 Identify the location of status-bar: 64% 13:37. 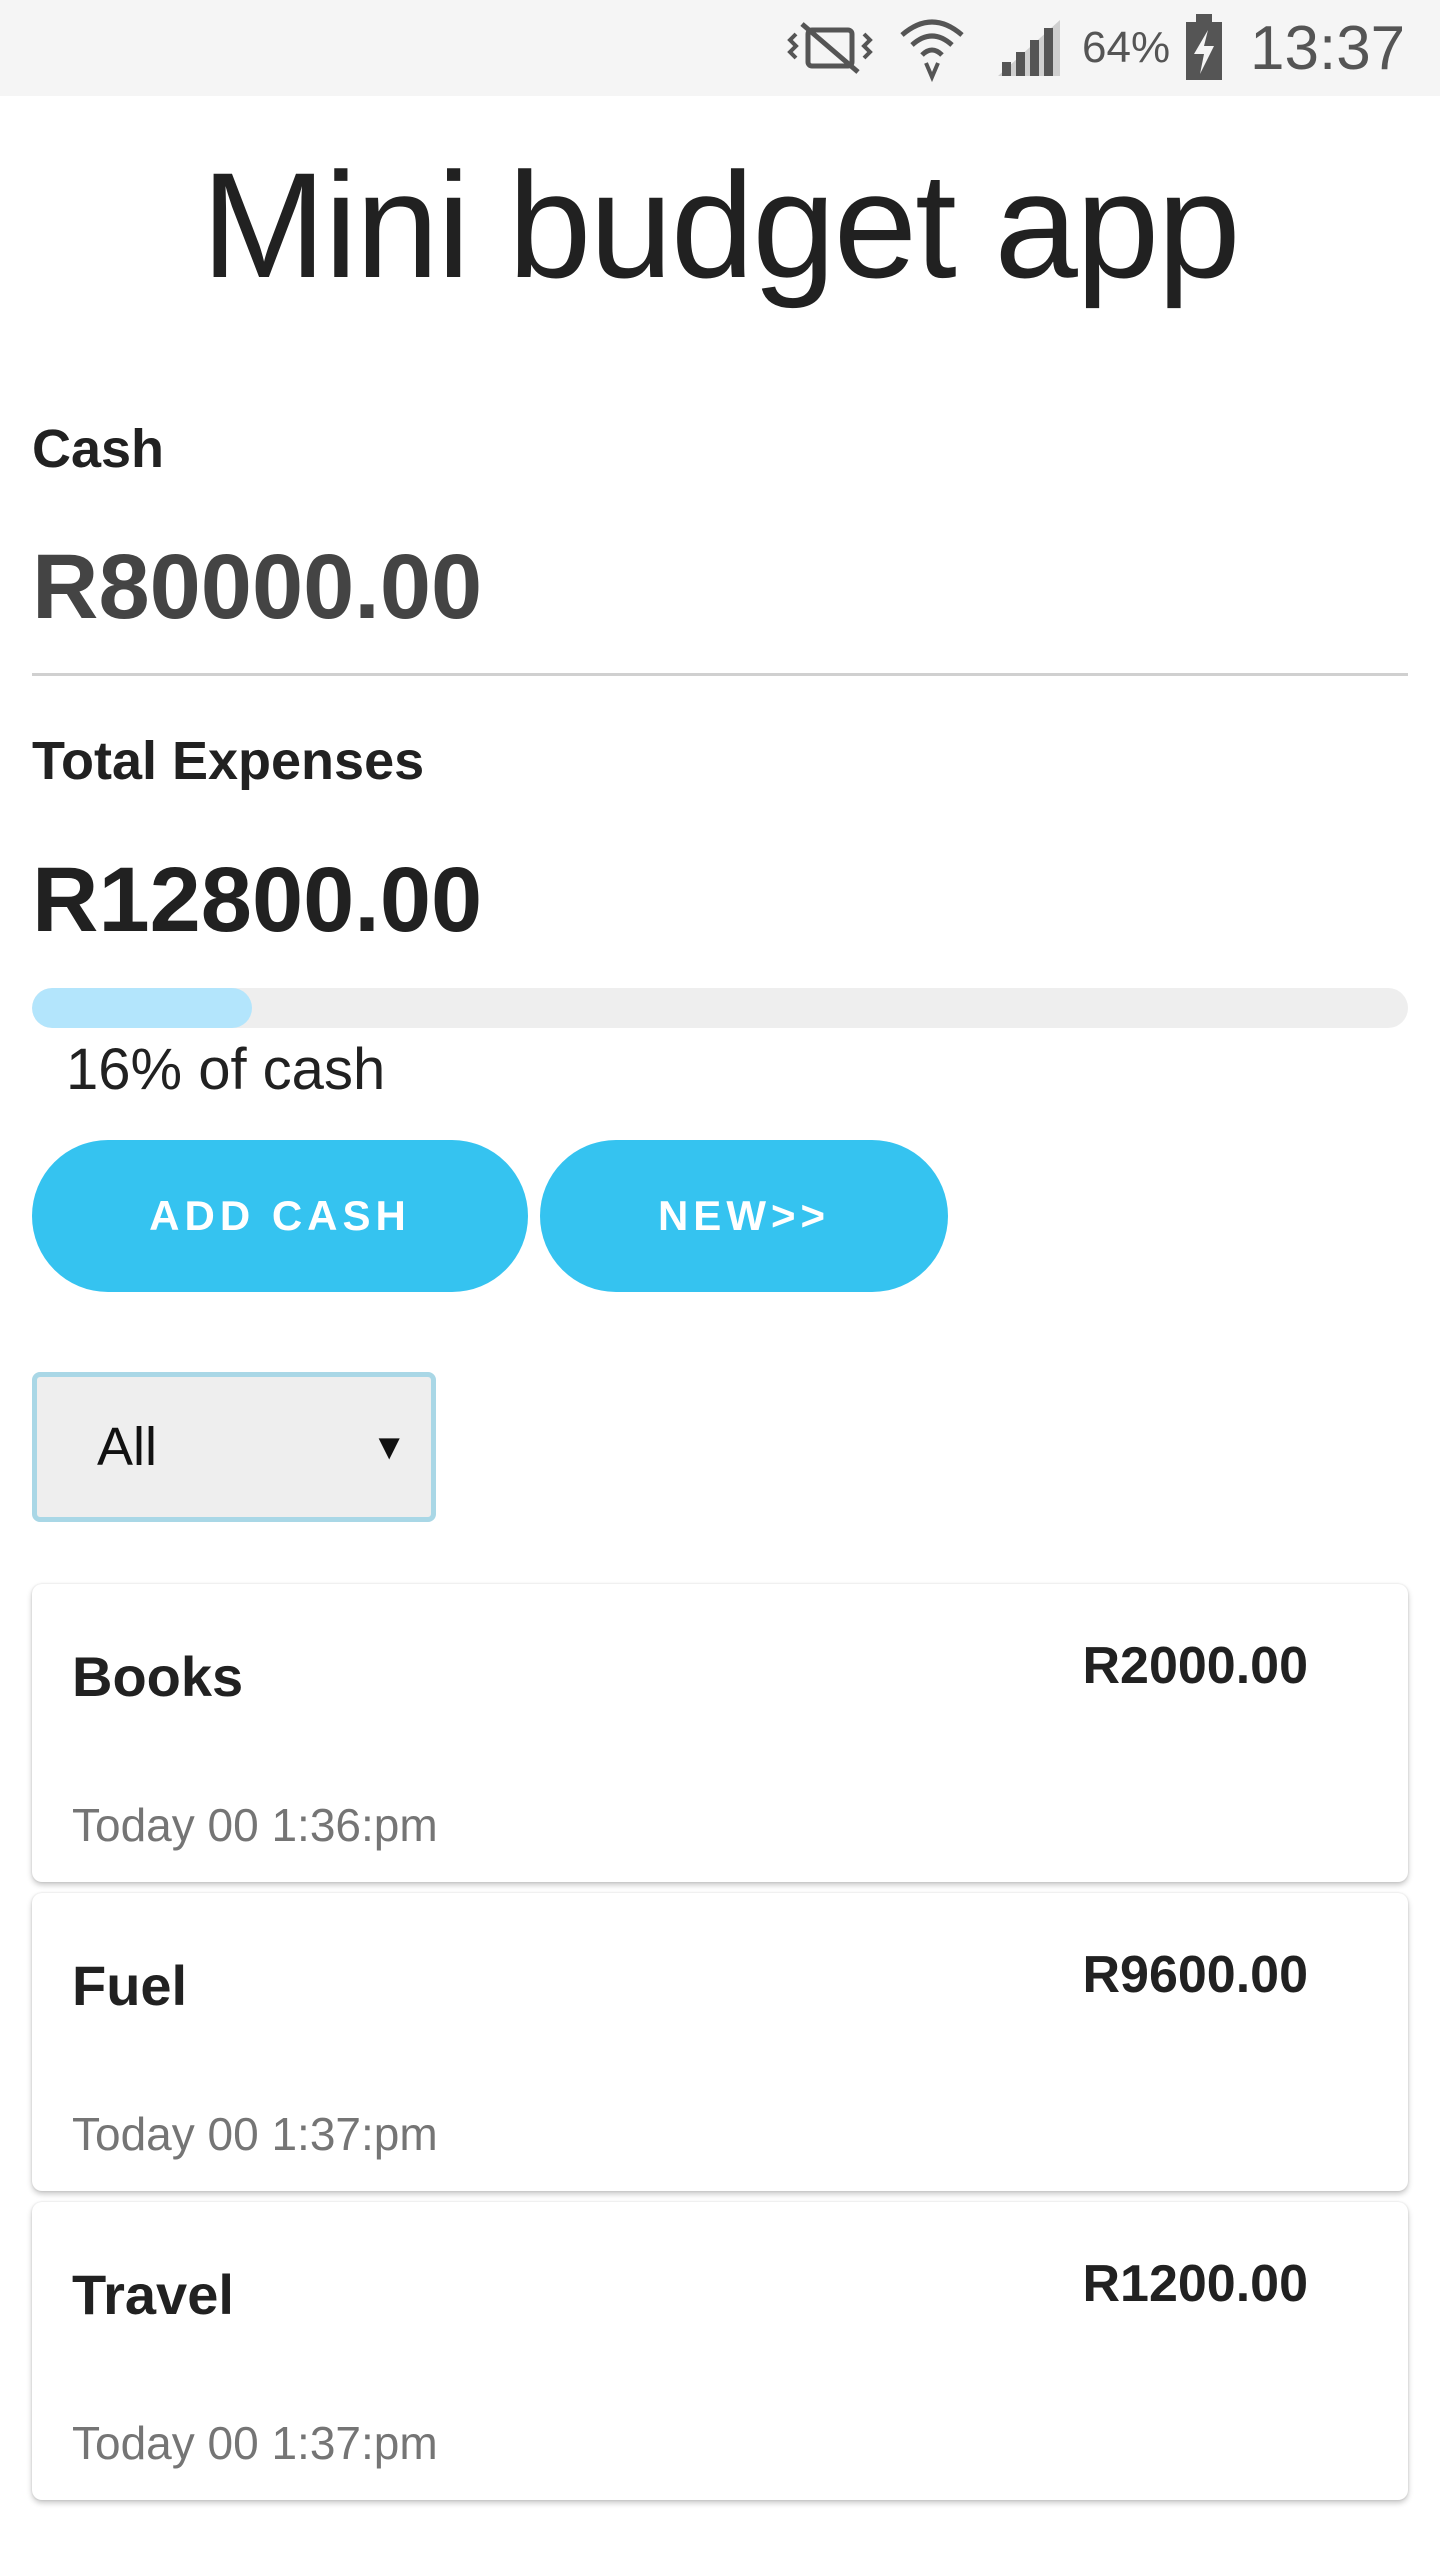
(720, 48).